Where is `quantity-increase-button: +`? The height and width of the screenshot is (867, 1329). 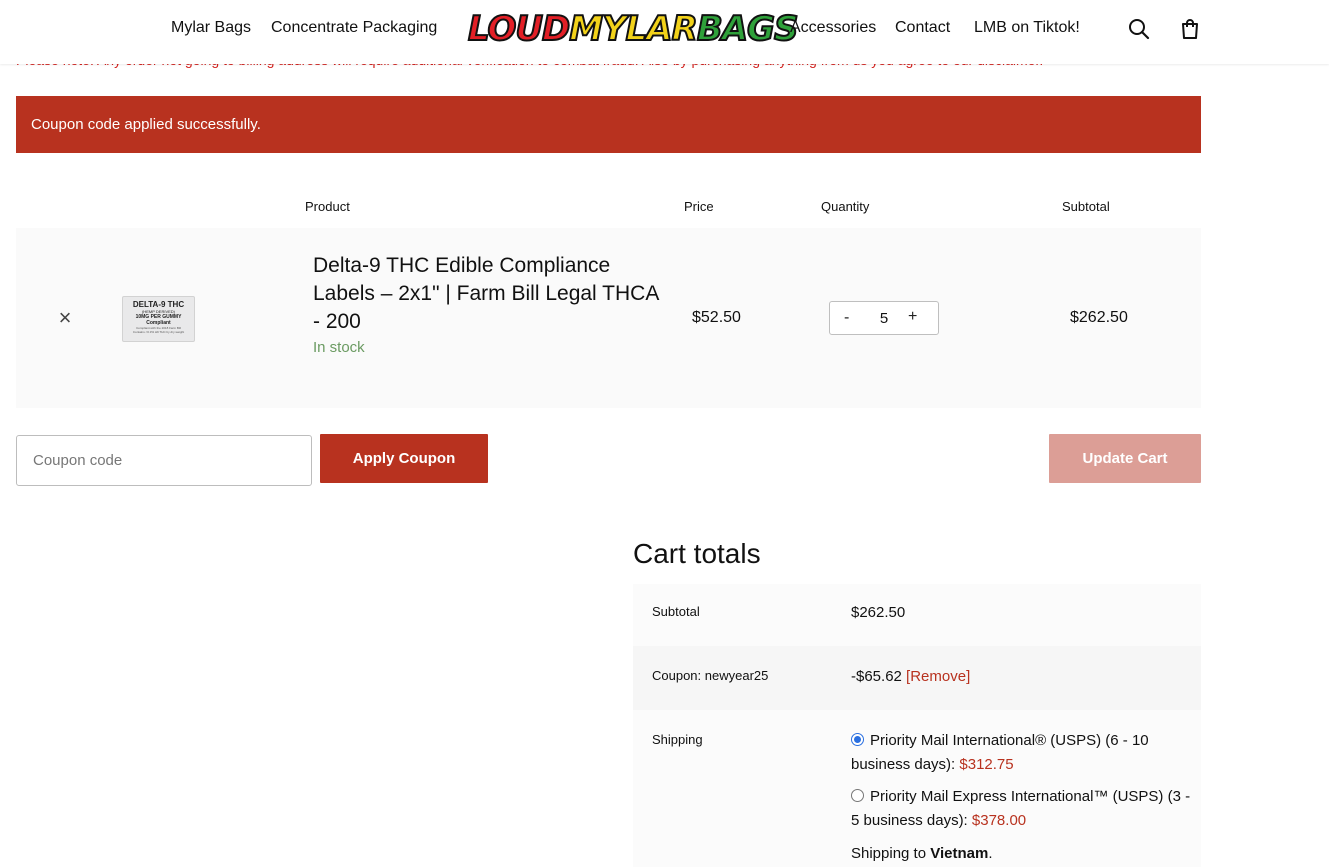
quantity-increase-button: + is located at coordinates (912, 317).